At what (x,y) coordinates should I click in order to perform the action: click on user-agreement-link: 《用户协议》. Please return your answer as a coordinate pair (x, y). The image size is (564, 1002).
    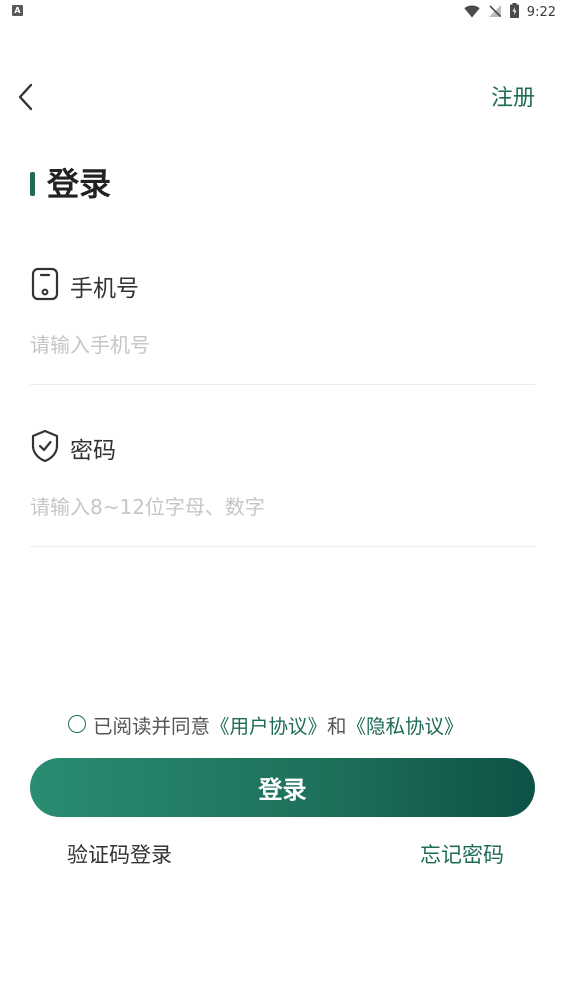
    Looking at the image, I should click on (268, 724).